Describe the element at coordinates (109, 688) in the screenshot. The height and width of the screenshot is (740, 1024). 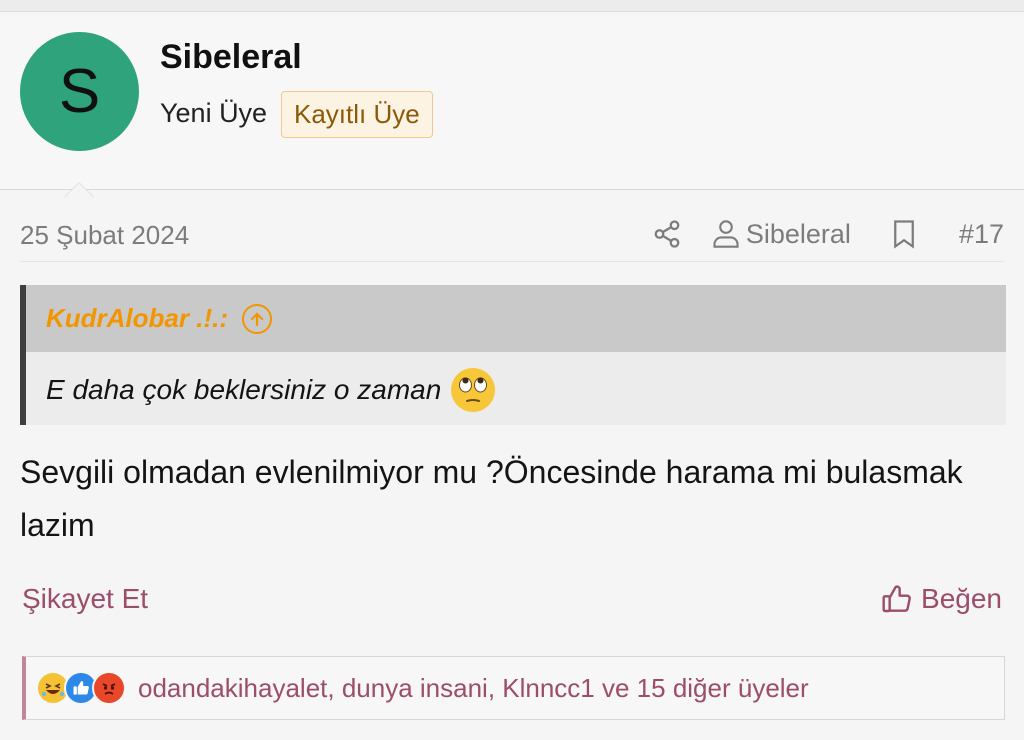
I see `angry-reaction-icon` at that location.